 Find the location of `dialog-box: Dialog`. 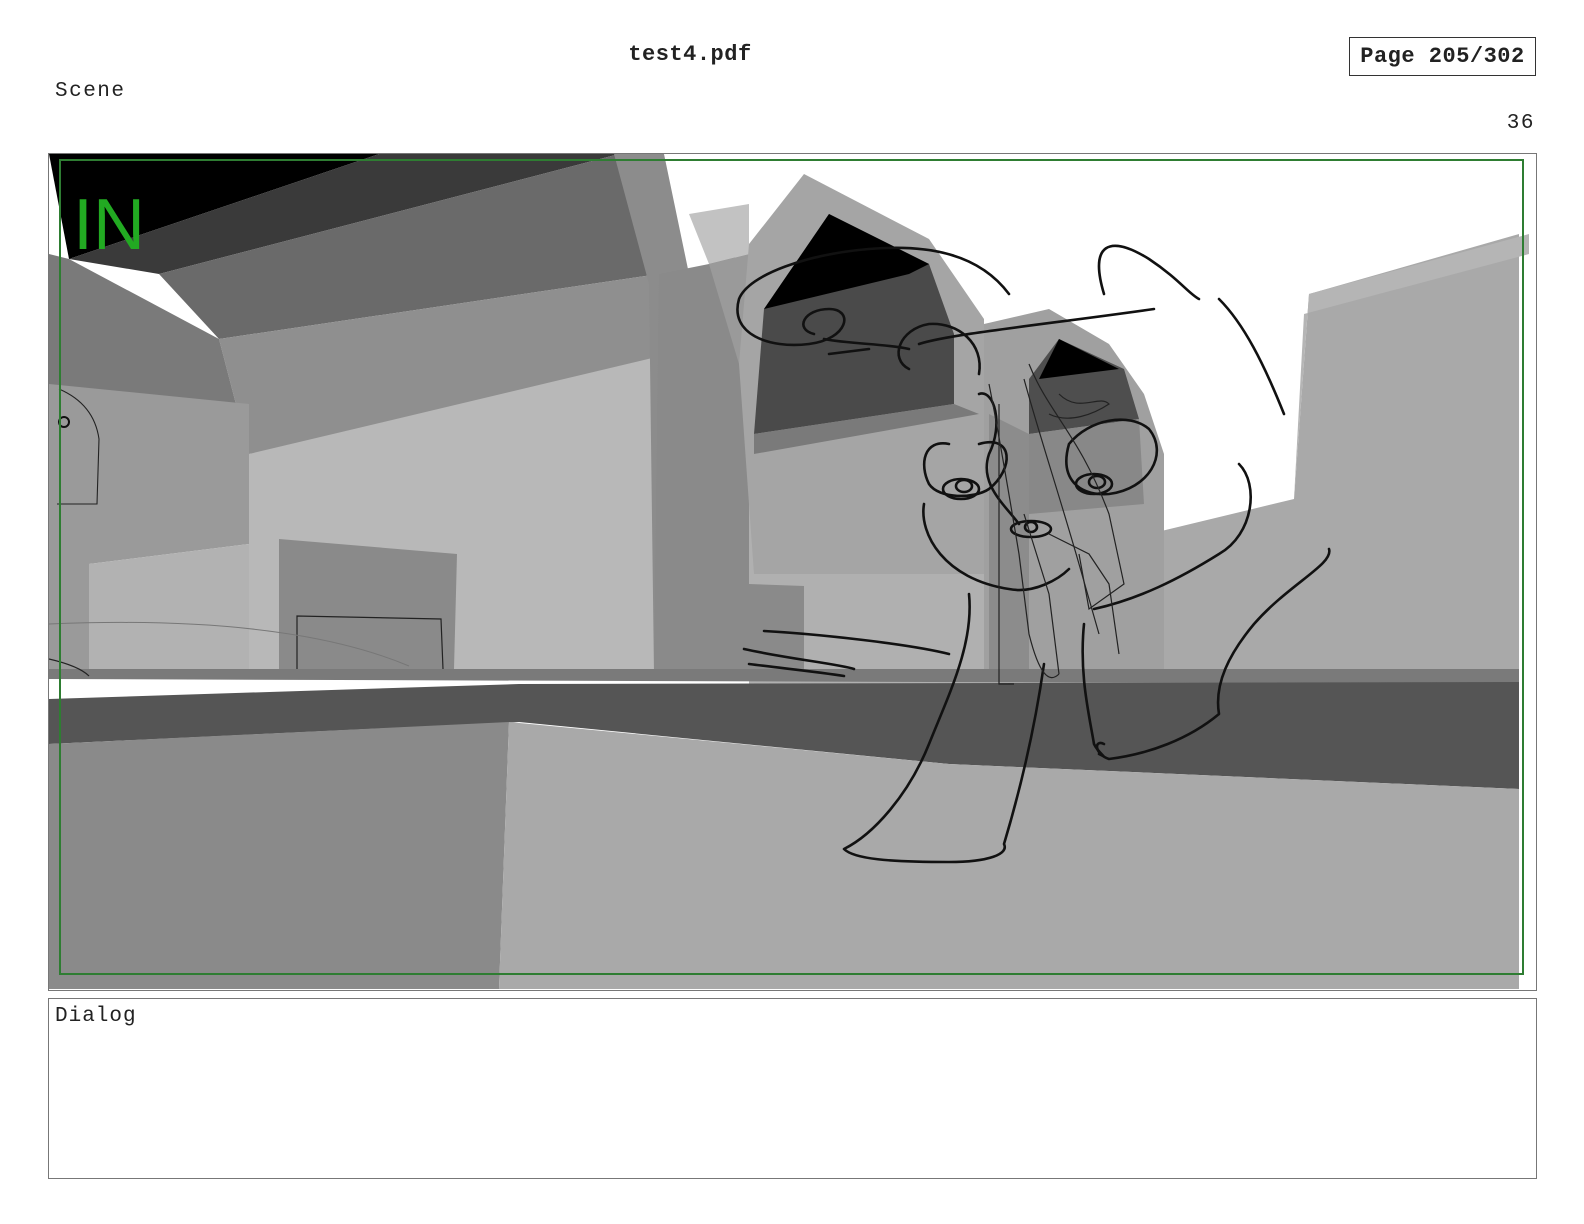

dialog-box: Dialog is located at coordinates (792, 1088).